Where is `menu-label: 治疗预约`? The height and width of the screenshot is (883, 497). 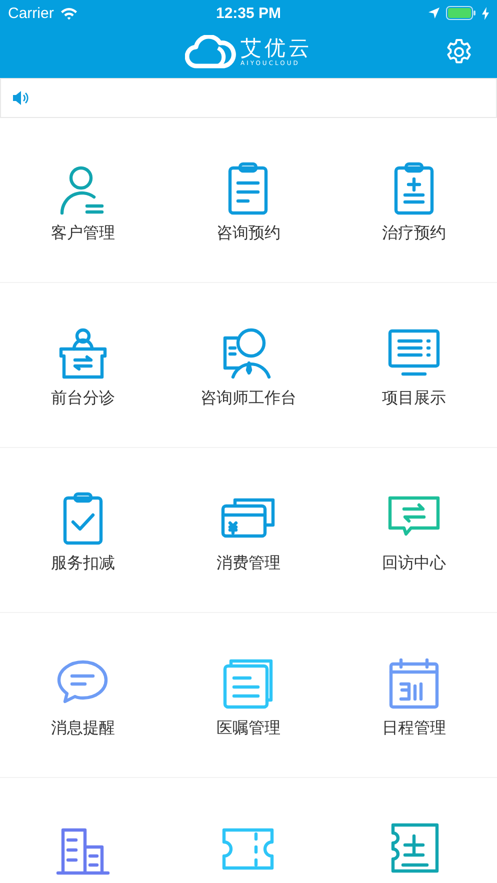
menu-label: 治疗预约 is located at coordinates (414, 233).